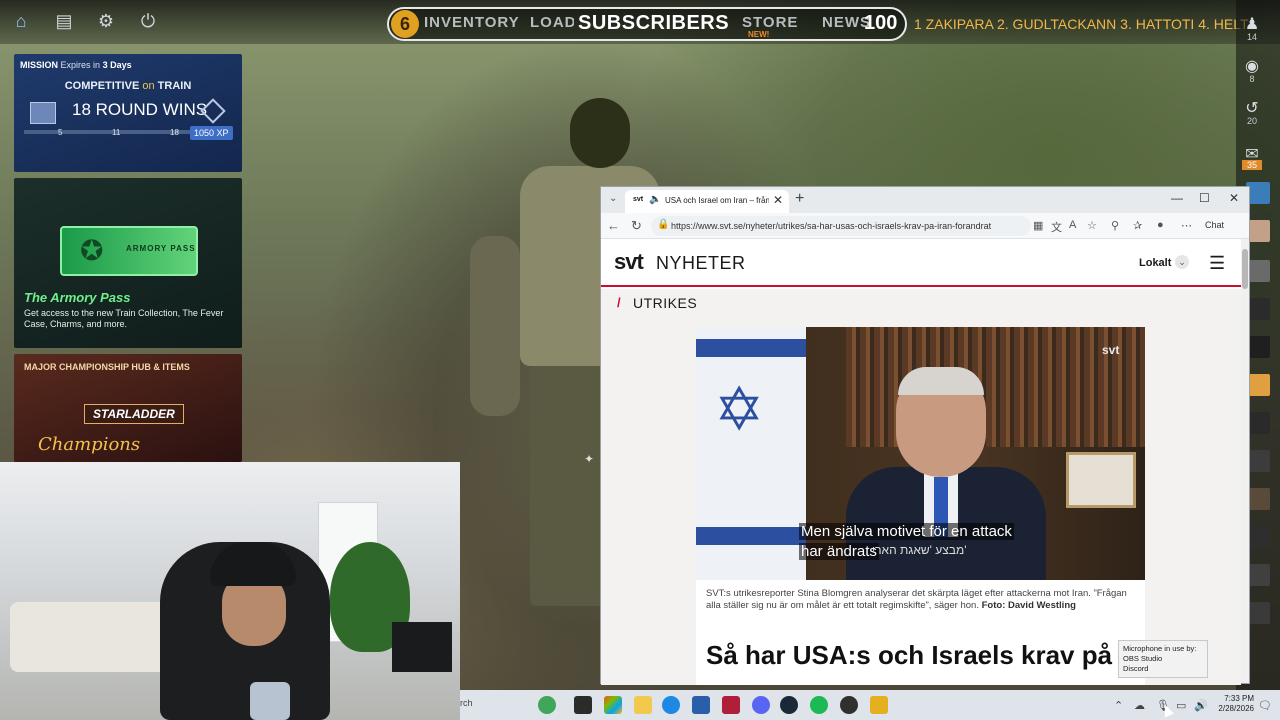 This screenshot has height=720, width=1280. I want to click on back-icon: ←, so click(613, 225).